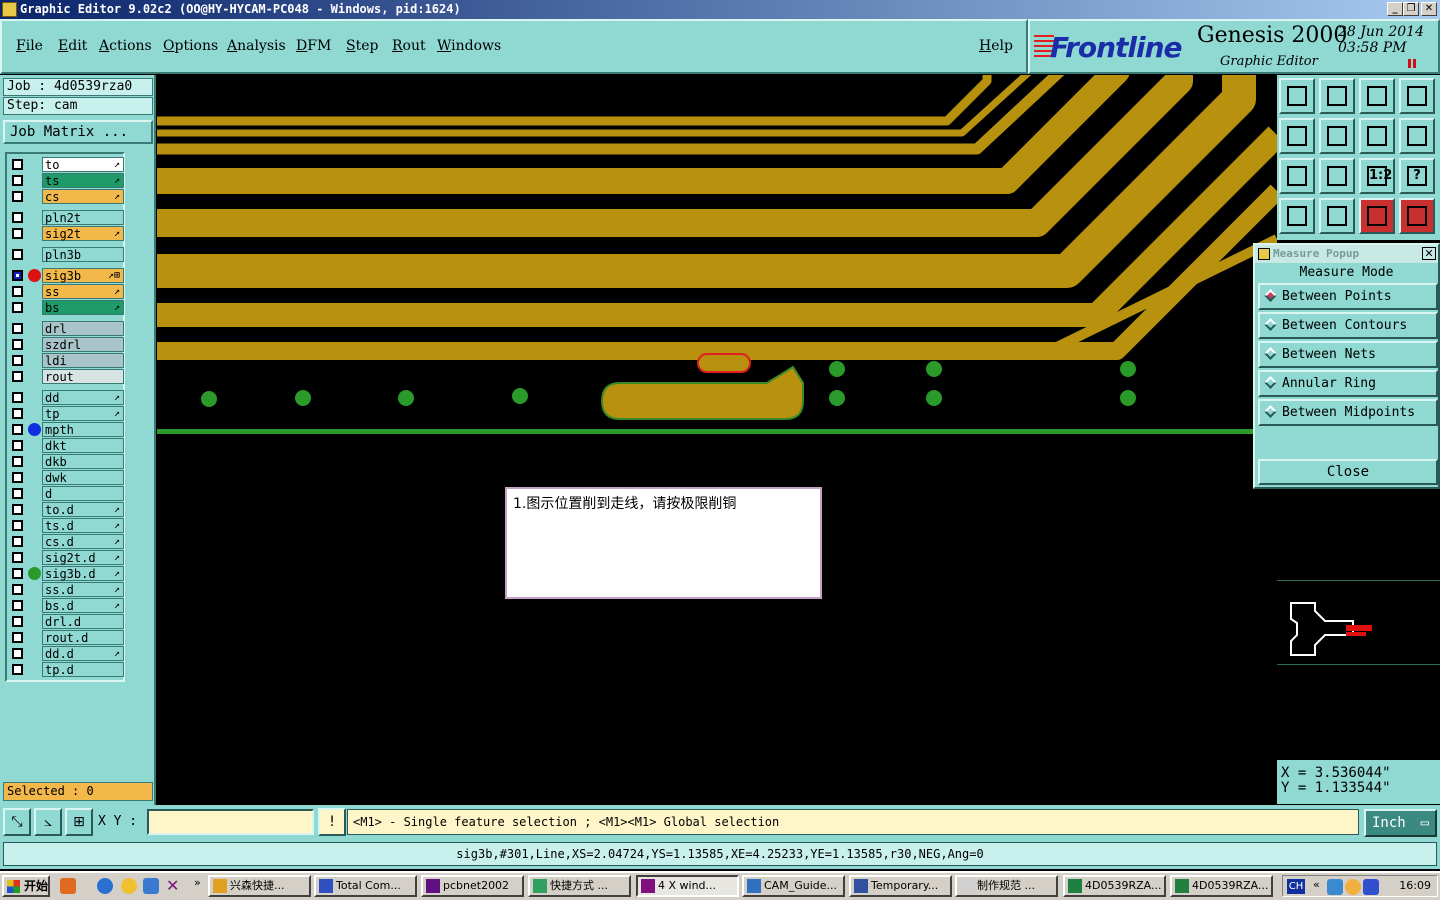 This screenshot has width=1440, height=900. What do you see at coordinates (34, 275) in the screenshot?
I see `layer-affected-dot-icon` at bounding box center [34, 275].